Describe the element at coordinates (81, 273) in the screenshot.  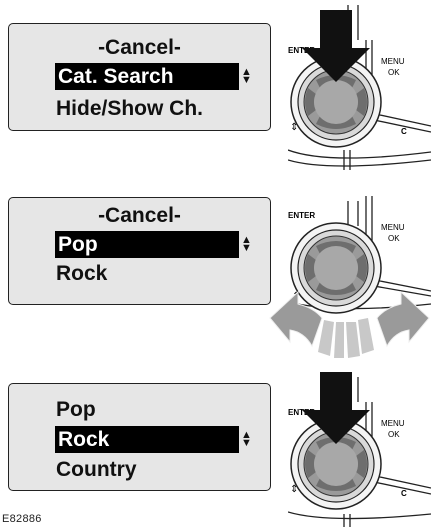
I see `menu-item-rock: Rock` at that location.